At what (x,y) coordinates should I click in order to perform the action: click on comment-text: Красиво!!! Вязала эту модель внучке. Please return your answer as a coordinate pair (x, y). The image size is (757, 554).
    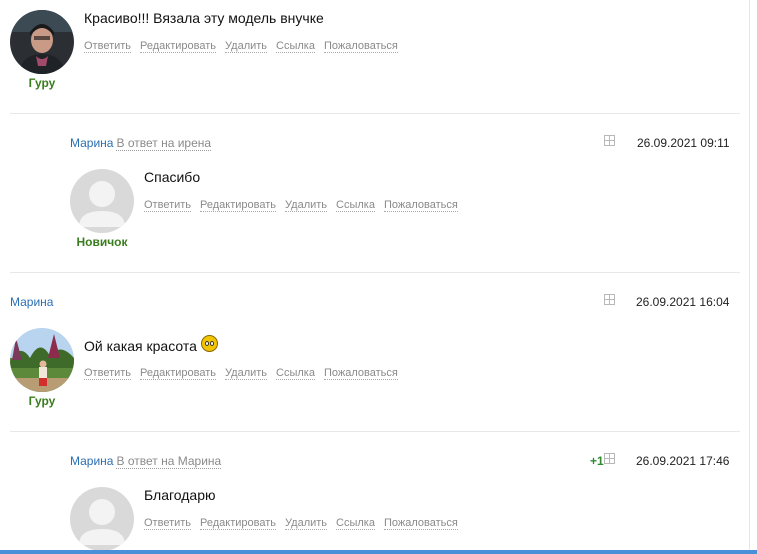
    Looking at the image, I should click on (204, 18).